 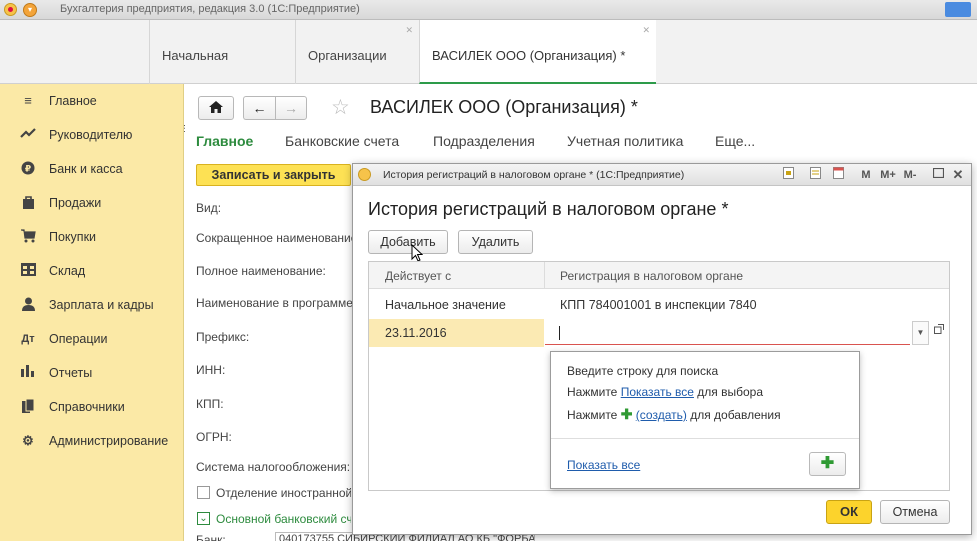 I want to click on sidebar-item-label: Склад, so click(x=67, y=271).